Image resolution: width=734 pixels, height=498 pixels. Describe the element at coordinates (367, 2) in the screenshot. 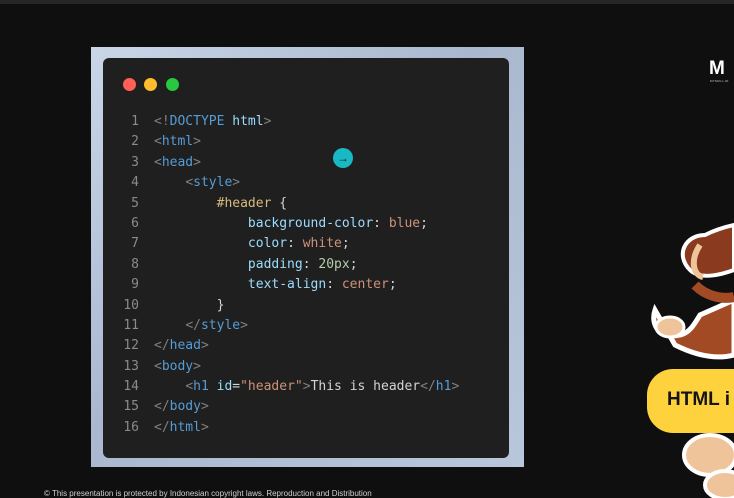

I see `top-bar` at that location.